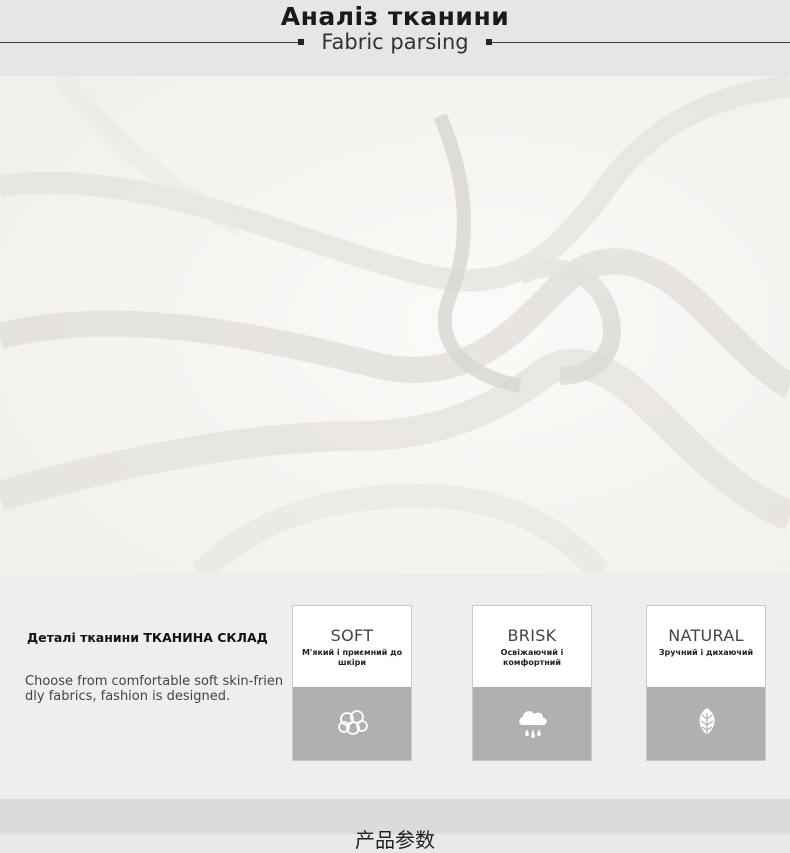 Image resolution: width=790 pixels, height=853 pixels. What do you see at coordinates (352, 635) in the screenshot?
I see `feature-name: SOFT` at bounding box center [352, 635].